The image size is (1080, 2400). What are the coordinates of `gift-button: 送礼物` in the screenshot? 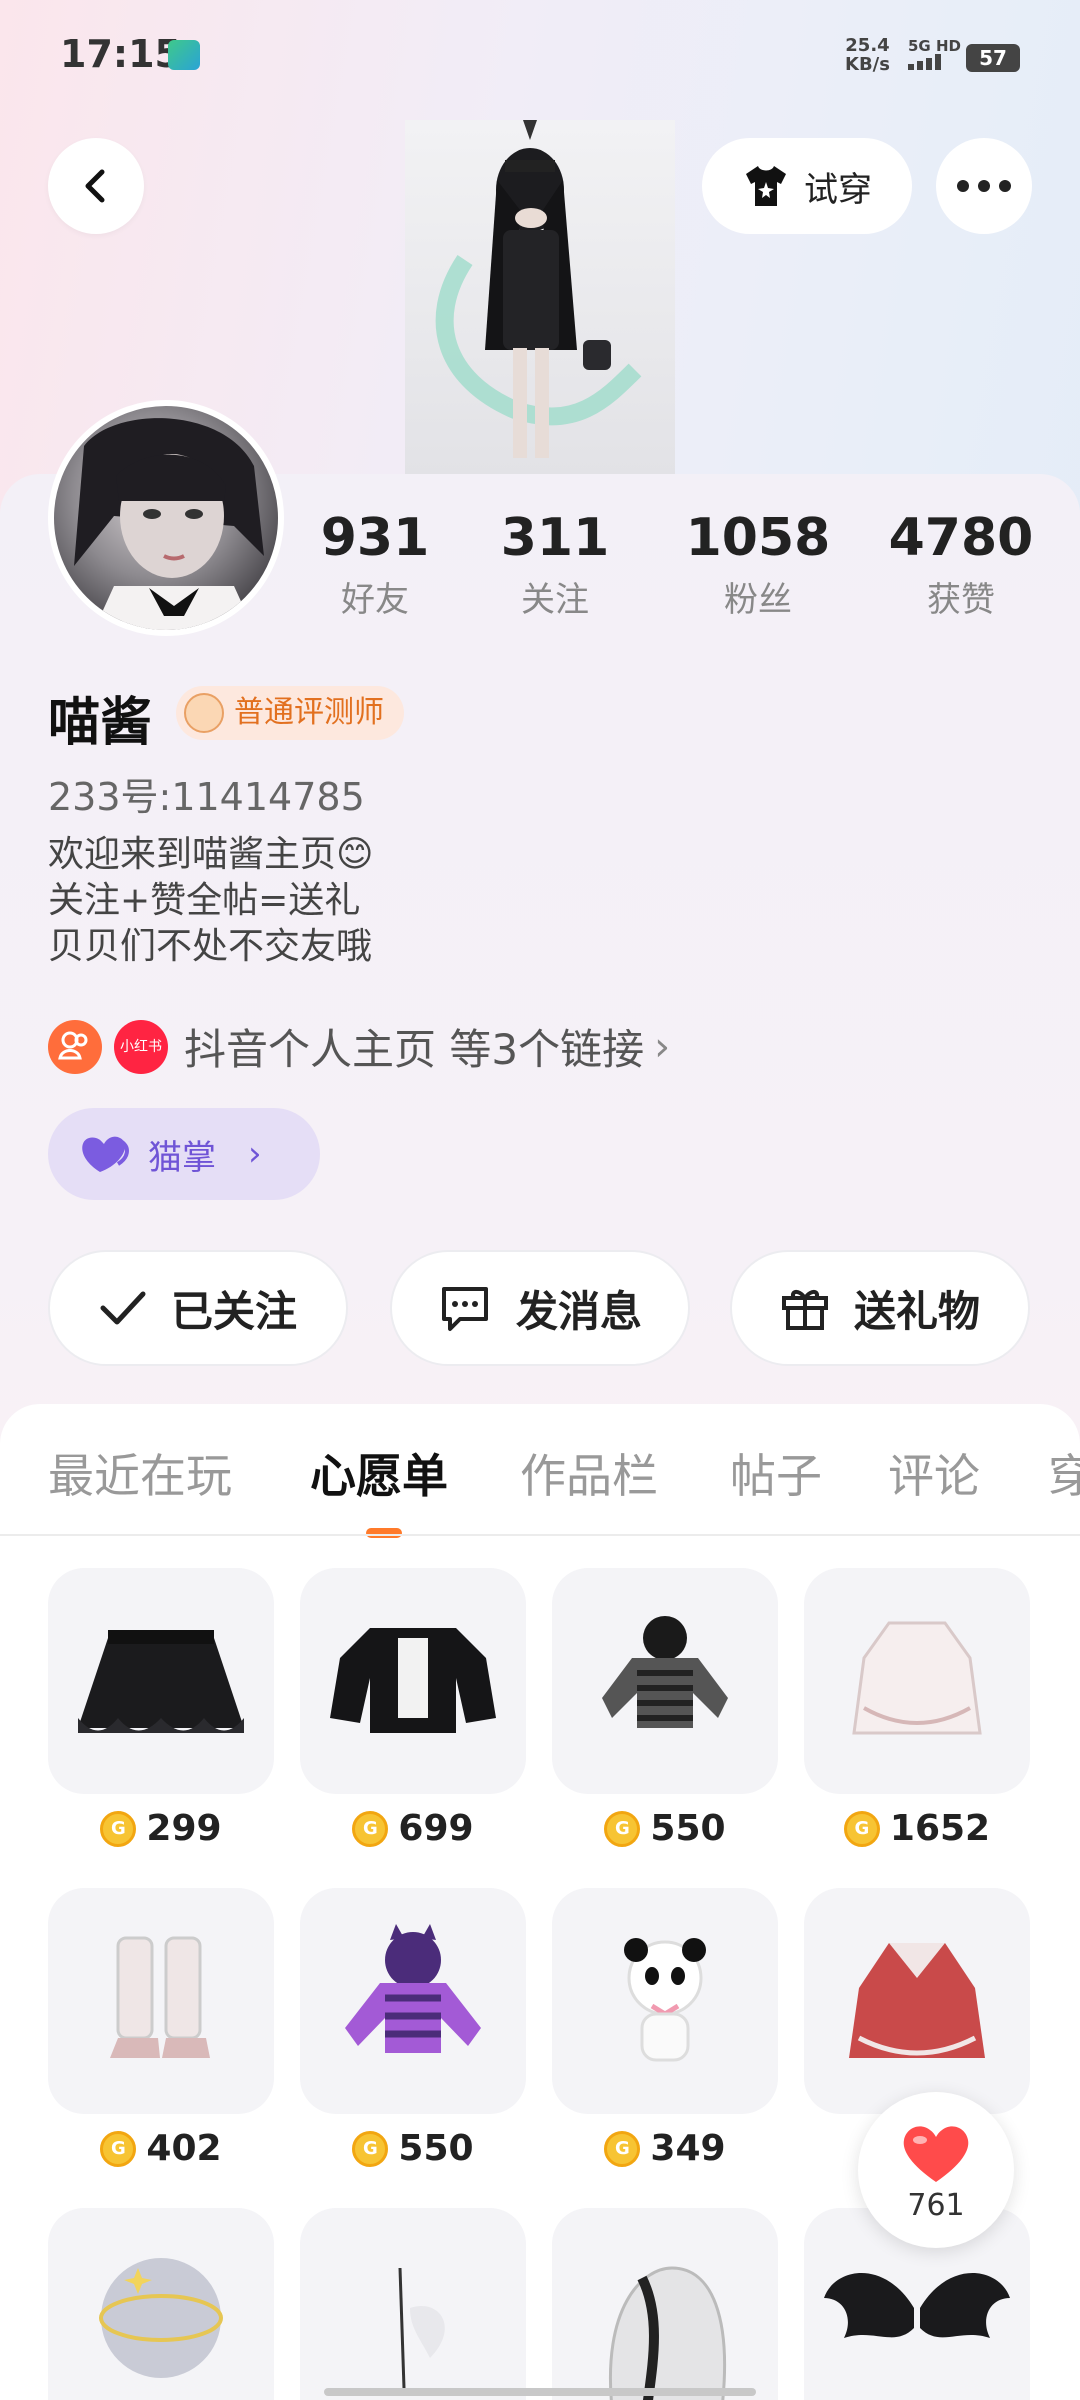 It's located at (880, 1308).